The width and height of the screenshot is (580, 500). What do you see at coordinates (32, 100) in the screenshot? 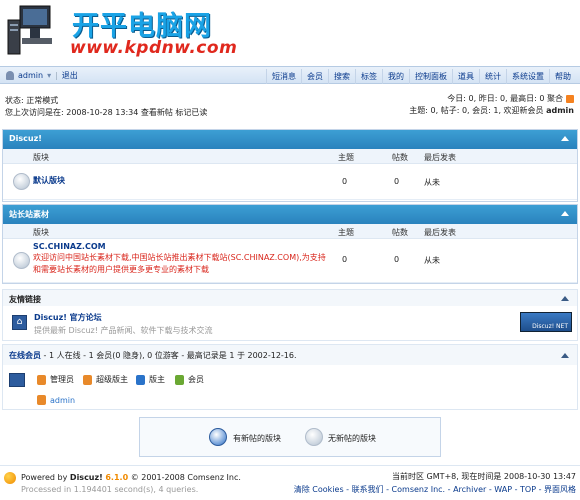
I see `status-mode: 状态: 正常模式` at bounding box center [32, 100].